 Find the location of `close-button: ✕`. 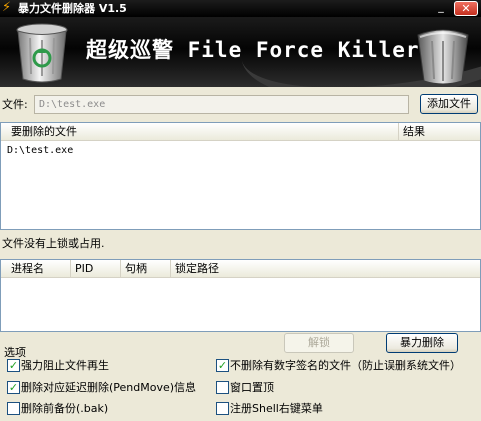

close-button: ✕ is located at coordinates (466, 8).